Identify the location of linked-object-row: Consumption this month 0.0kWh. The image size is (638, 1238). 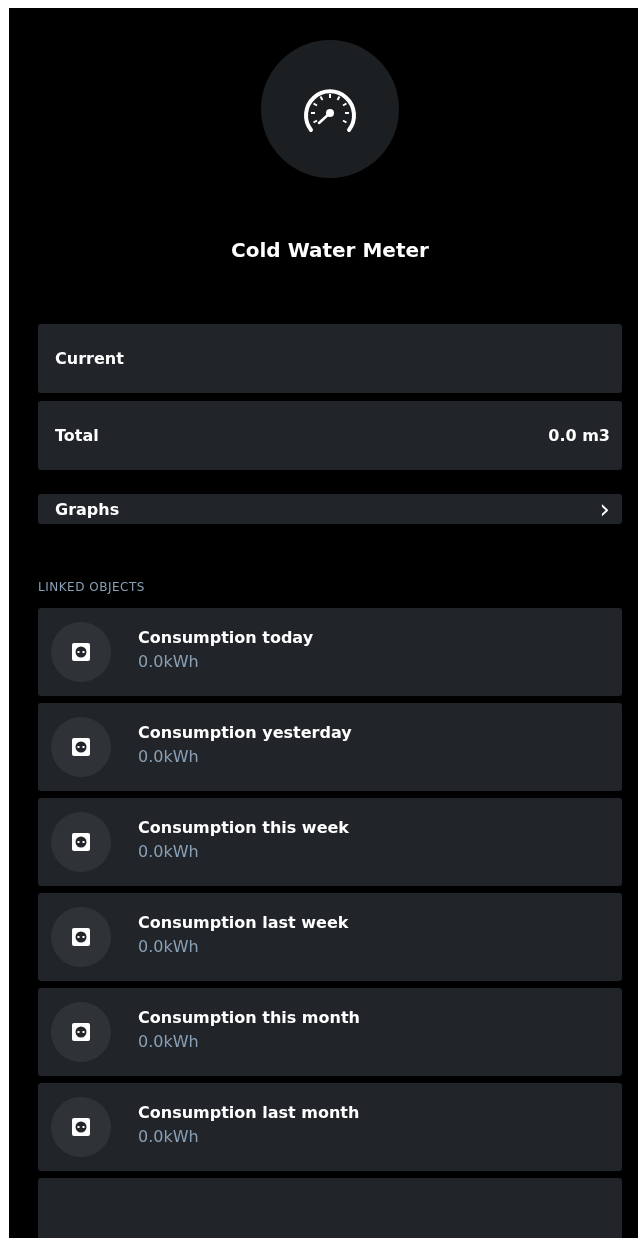
(330, 1032).